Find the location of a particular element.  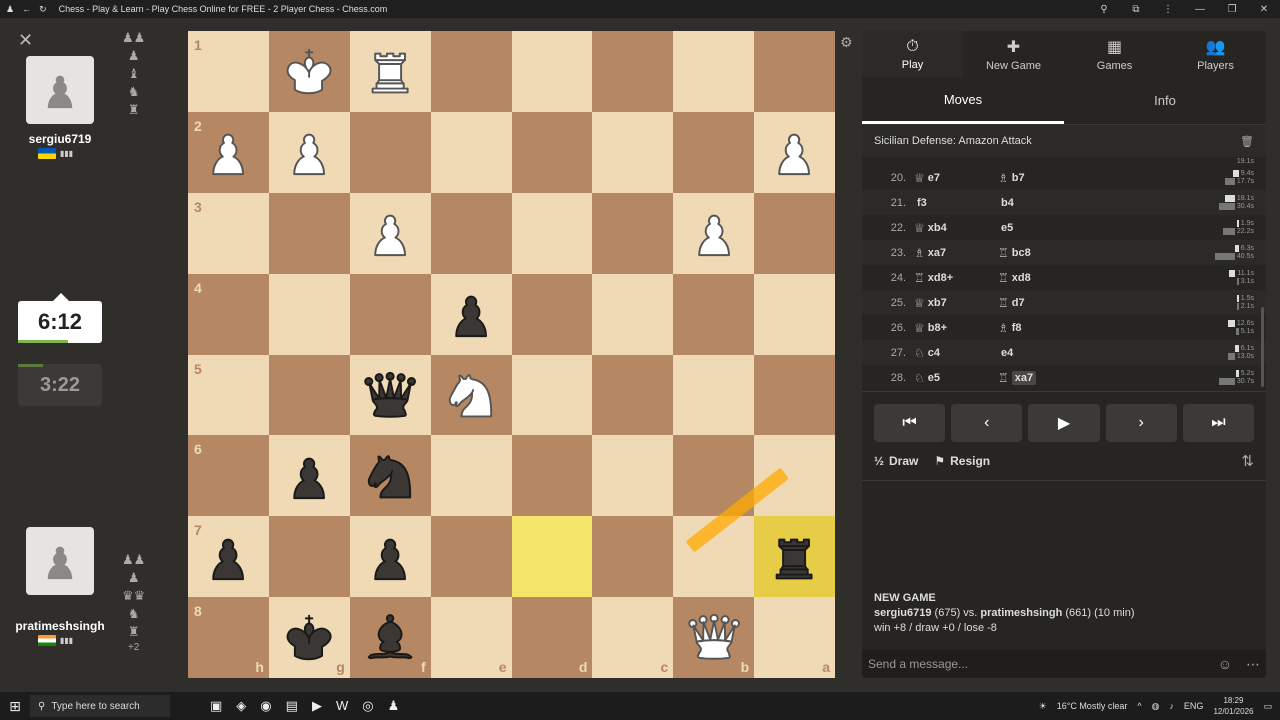

black-bishop-icon is located at coordinates (390, 637).